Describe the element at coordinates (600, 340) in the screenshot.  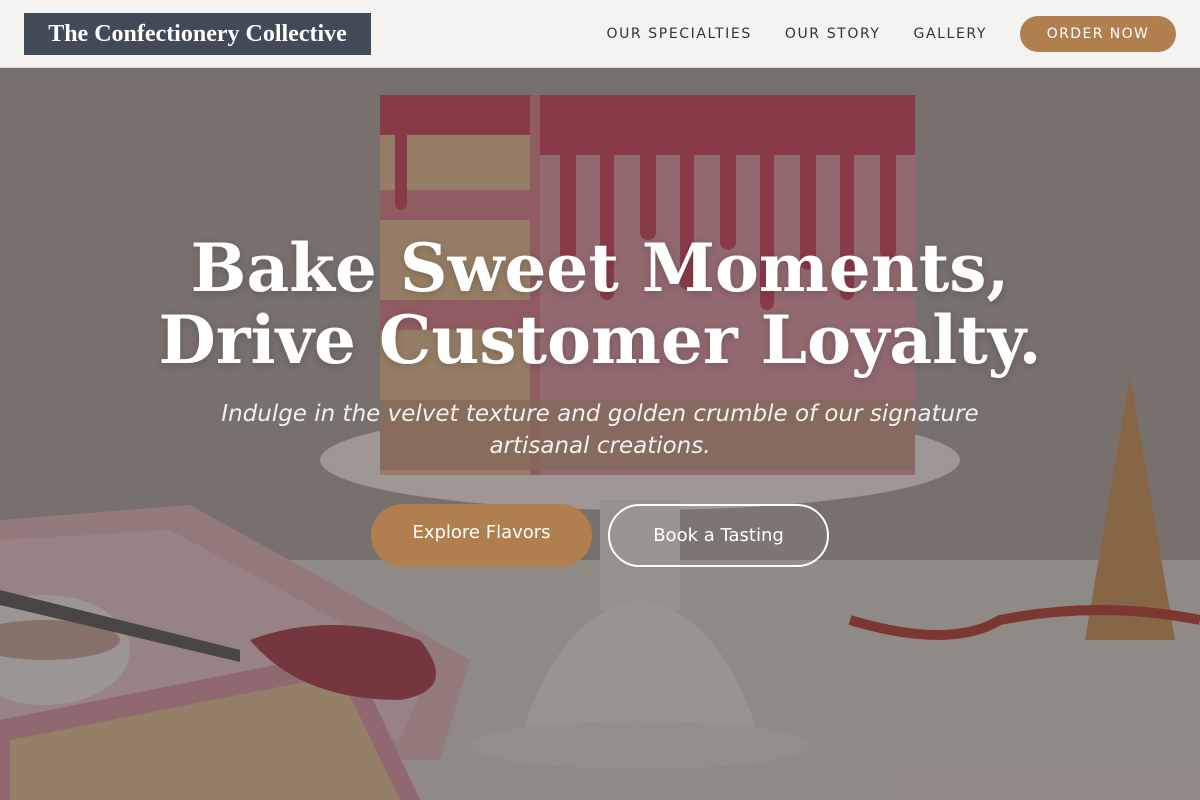
I see `hero-headline-line-2: Drive Customer Loyalty.` at that location.